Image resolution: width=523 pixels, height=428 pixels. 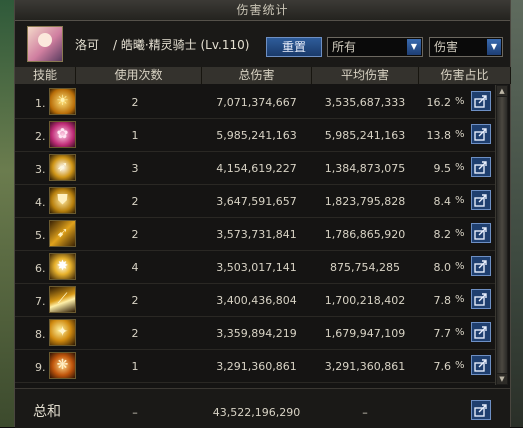 I want to click on row-total-damage: 3,291,360,861, so click(x=256, y=366).